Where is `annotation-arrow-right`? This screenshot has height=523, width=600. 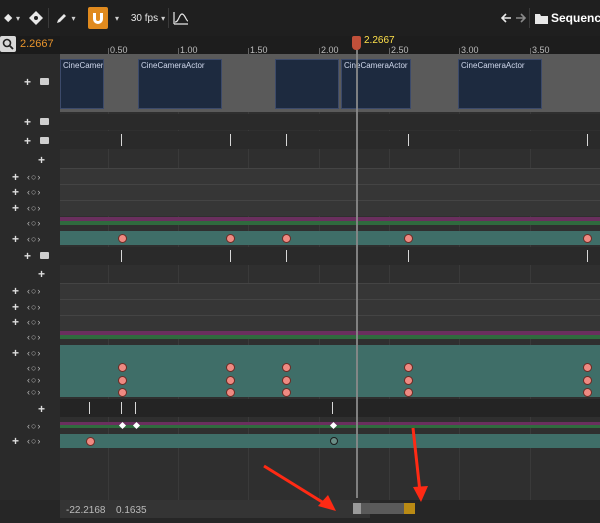 annotation-arrow-right is located at coordinates (419, 464).